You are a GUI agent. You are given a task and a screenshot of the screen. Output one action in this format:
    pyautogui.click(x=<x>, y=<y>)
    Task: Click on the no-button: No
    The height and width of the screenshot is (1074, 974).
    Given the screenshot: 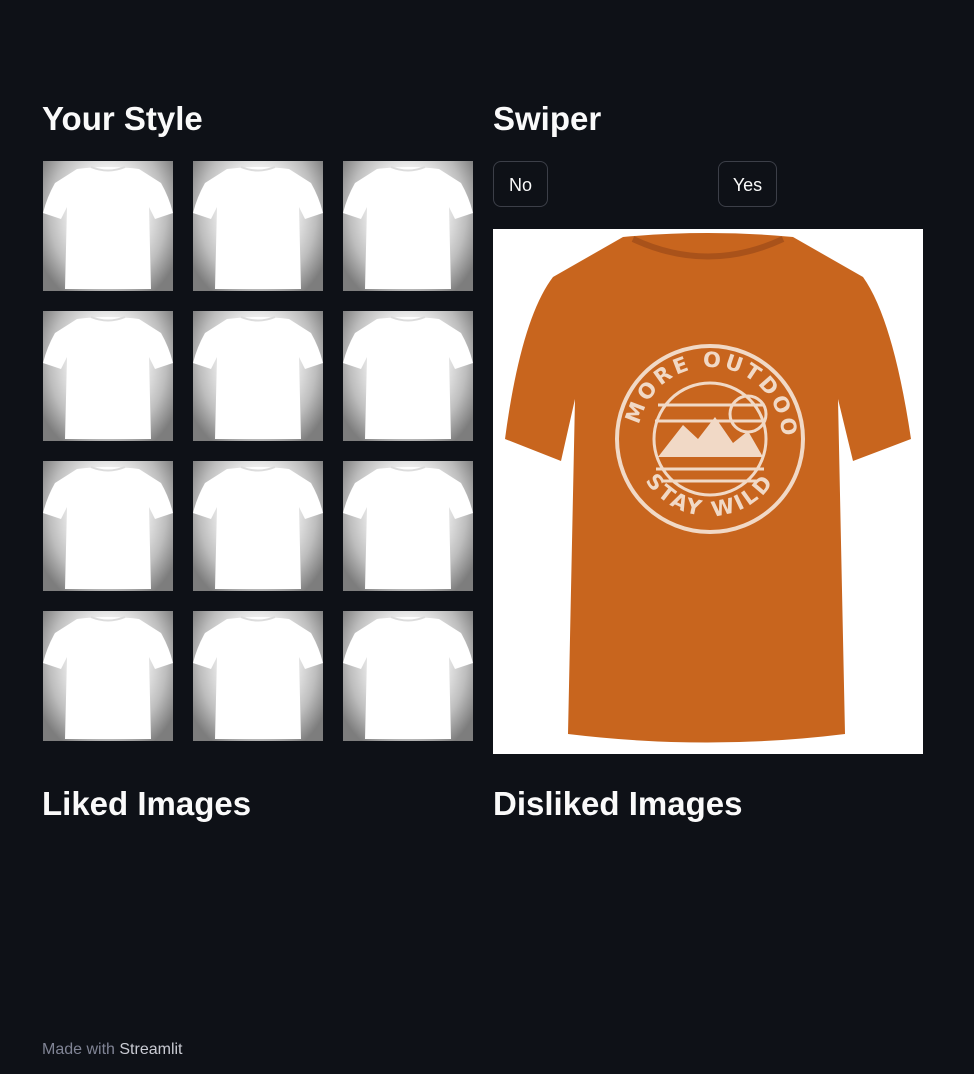 What is the action you would take?
    pyautogui.click(x=520, y=184)
    